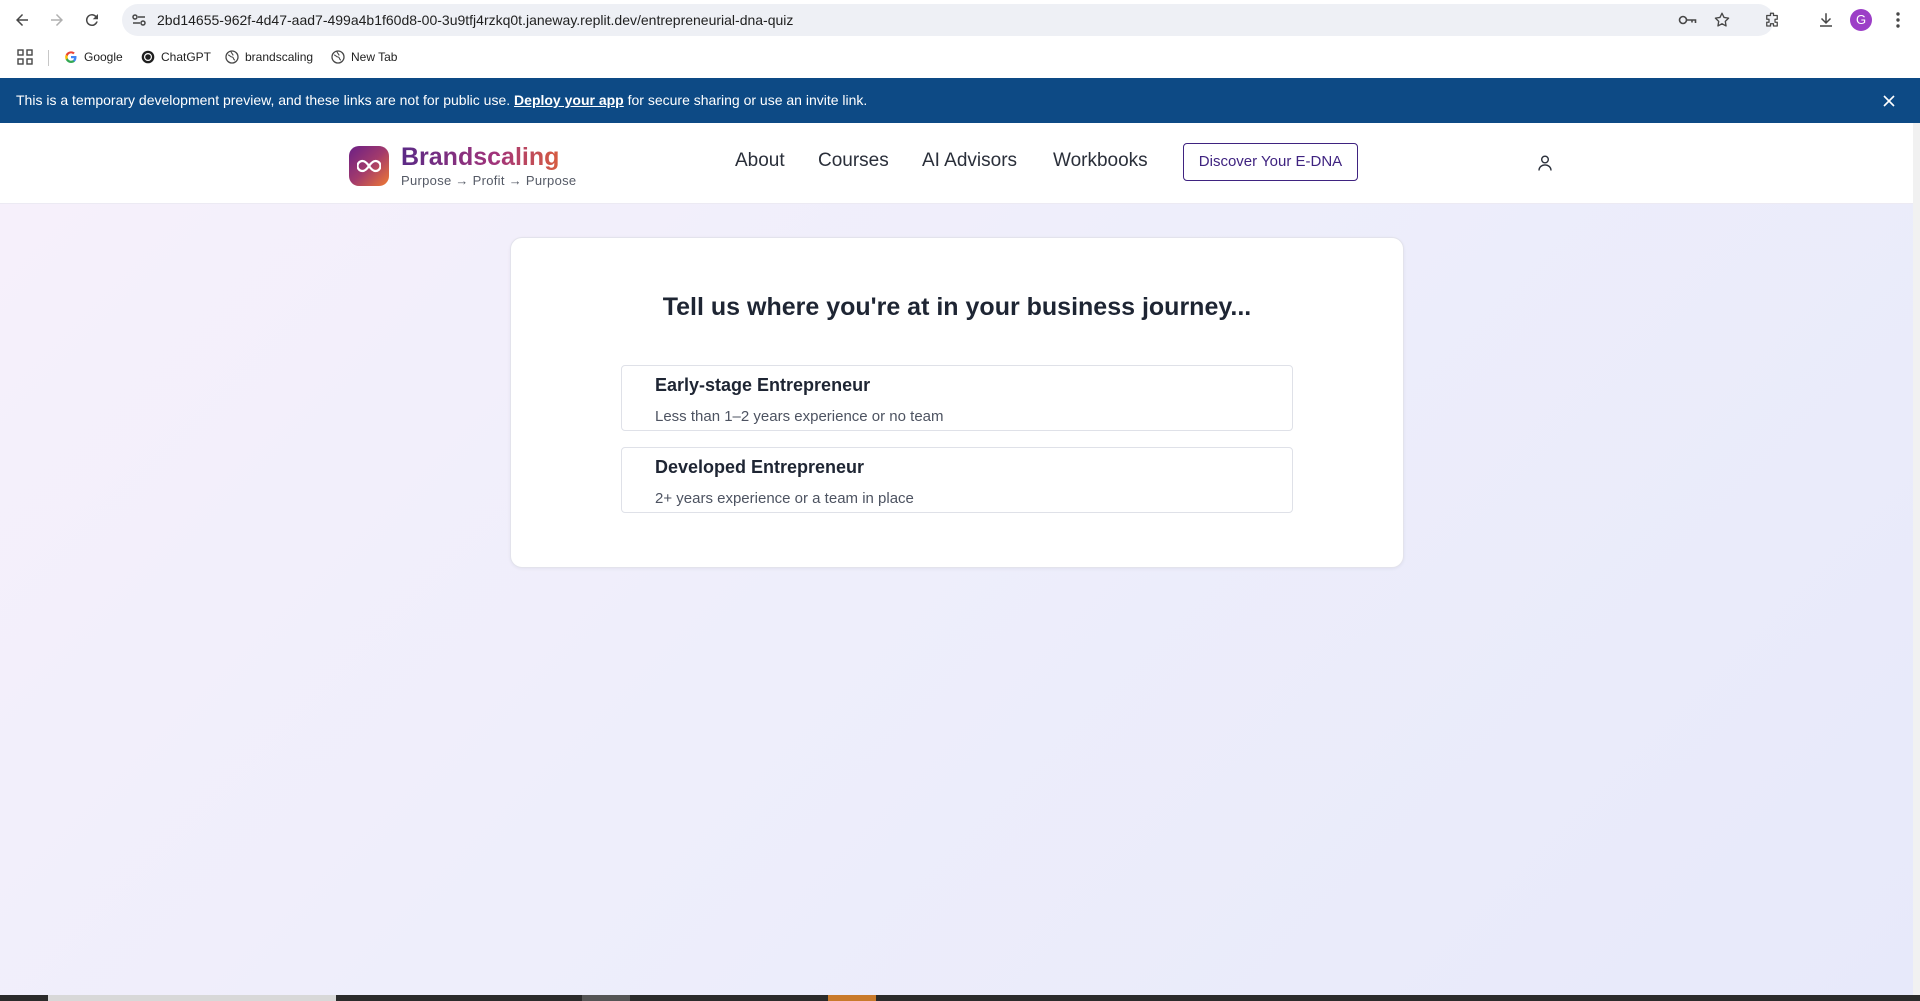 The width and height of the screenshot is (1920, 1001). I want to click on bookmark-star-icon, so click(1722, 20).